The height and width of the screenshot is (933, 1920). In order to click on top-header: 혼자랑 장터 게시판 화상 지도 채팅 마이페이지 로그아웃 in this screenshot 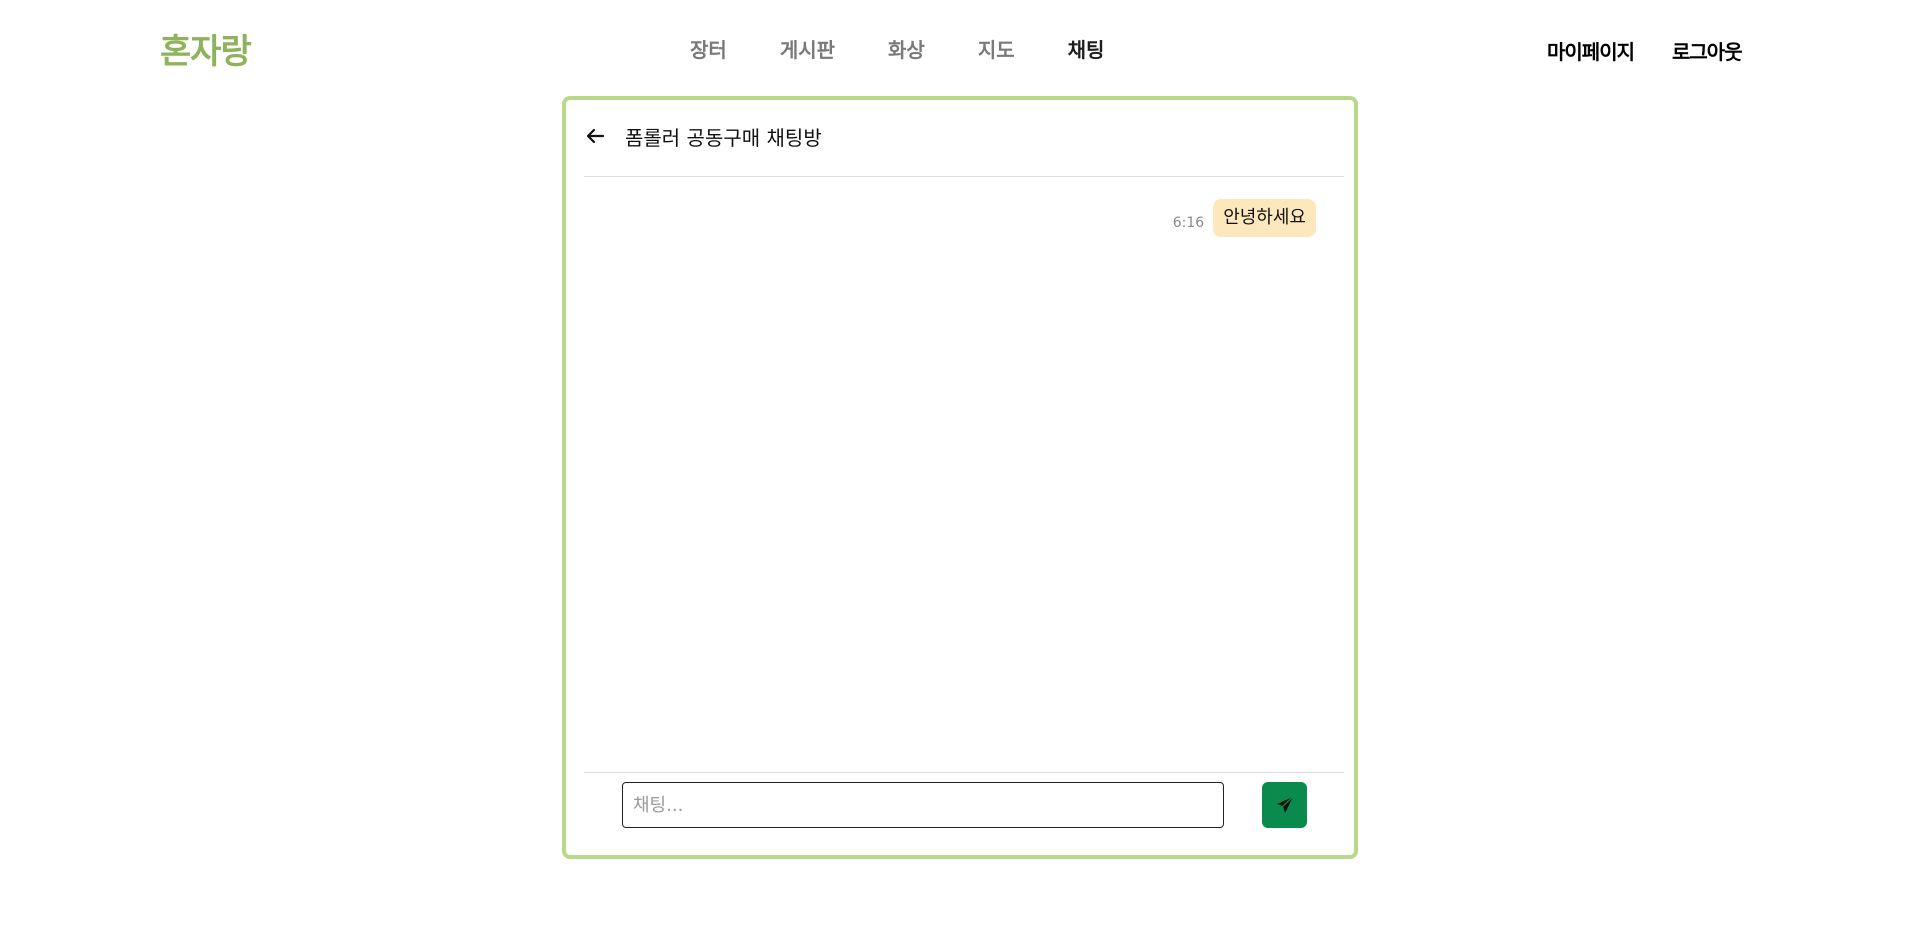, I will do `click(960, 47)`.